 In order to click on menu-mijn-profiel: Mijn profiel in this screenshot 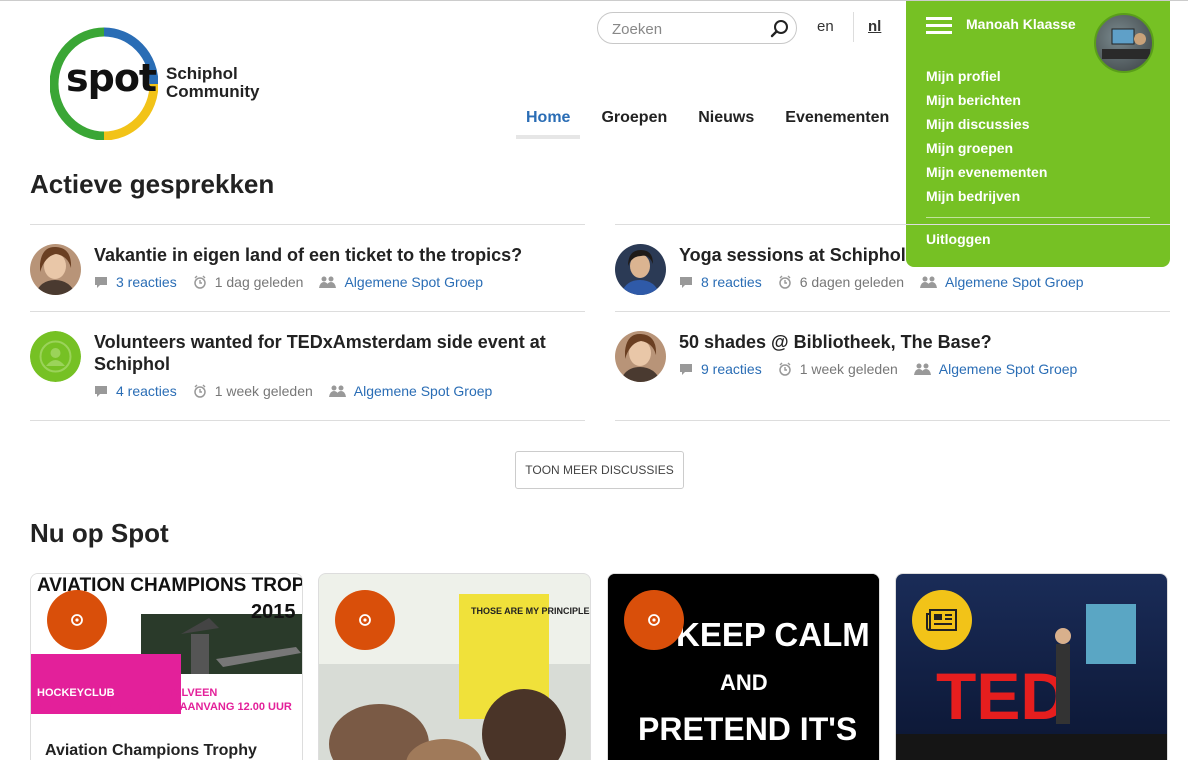, I will do `click(986, 78)`.